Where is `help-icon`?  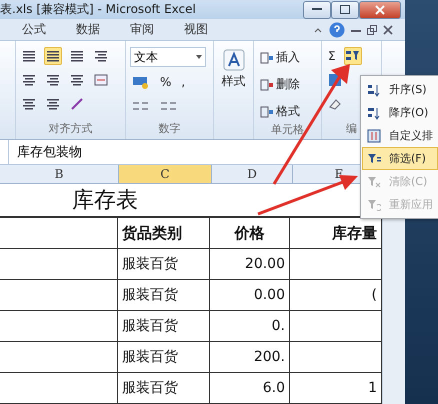 help-icon is located at coordinates (337, 30).